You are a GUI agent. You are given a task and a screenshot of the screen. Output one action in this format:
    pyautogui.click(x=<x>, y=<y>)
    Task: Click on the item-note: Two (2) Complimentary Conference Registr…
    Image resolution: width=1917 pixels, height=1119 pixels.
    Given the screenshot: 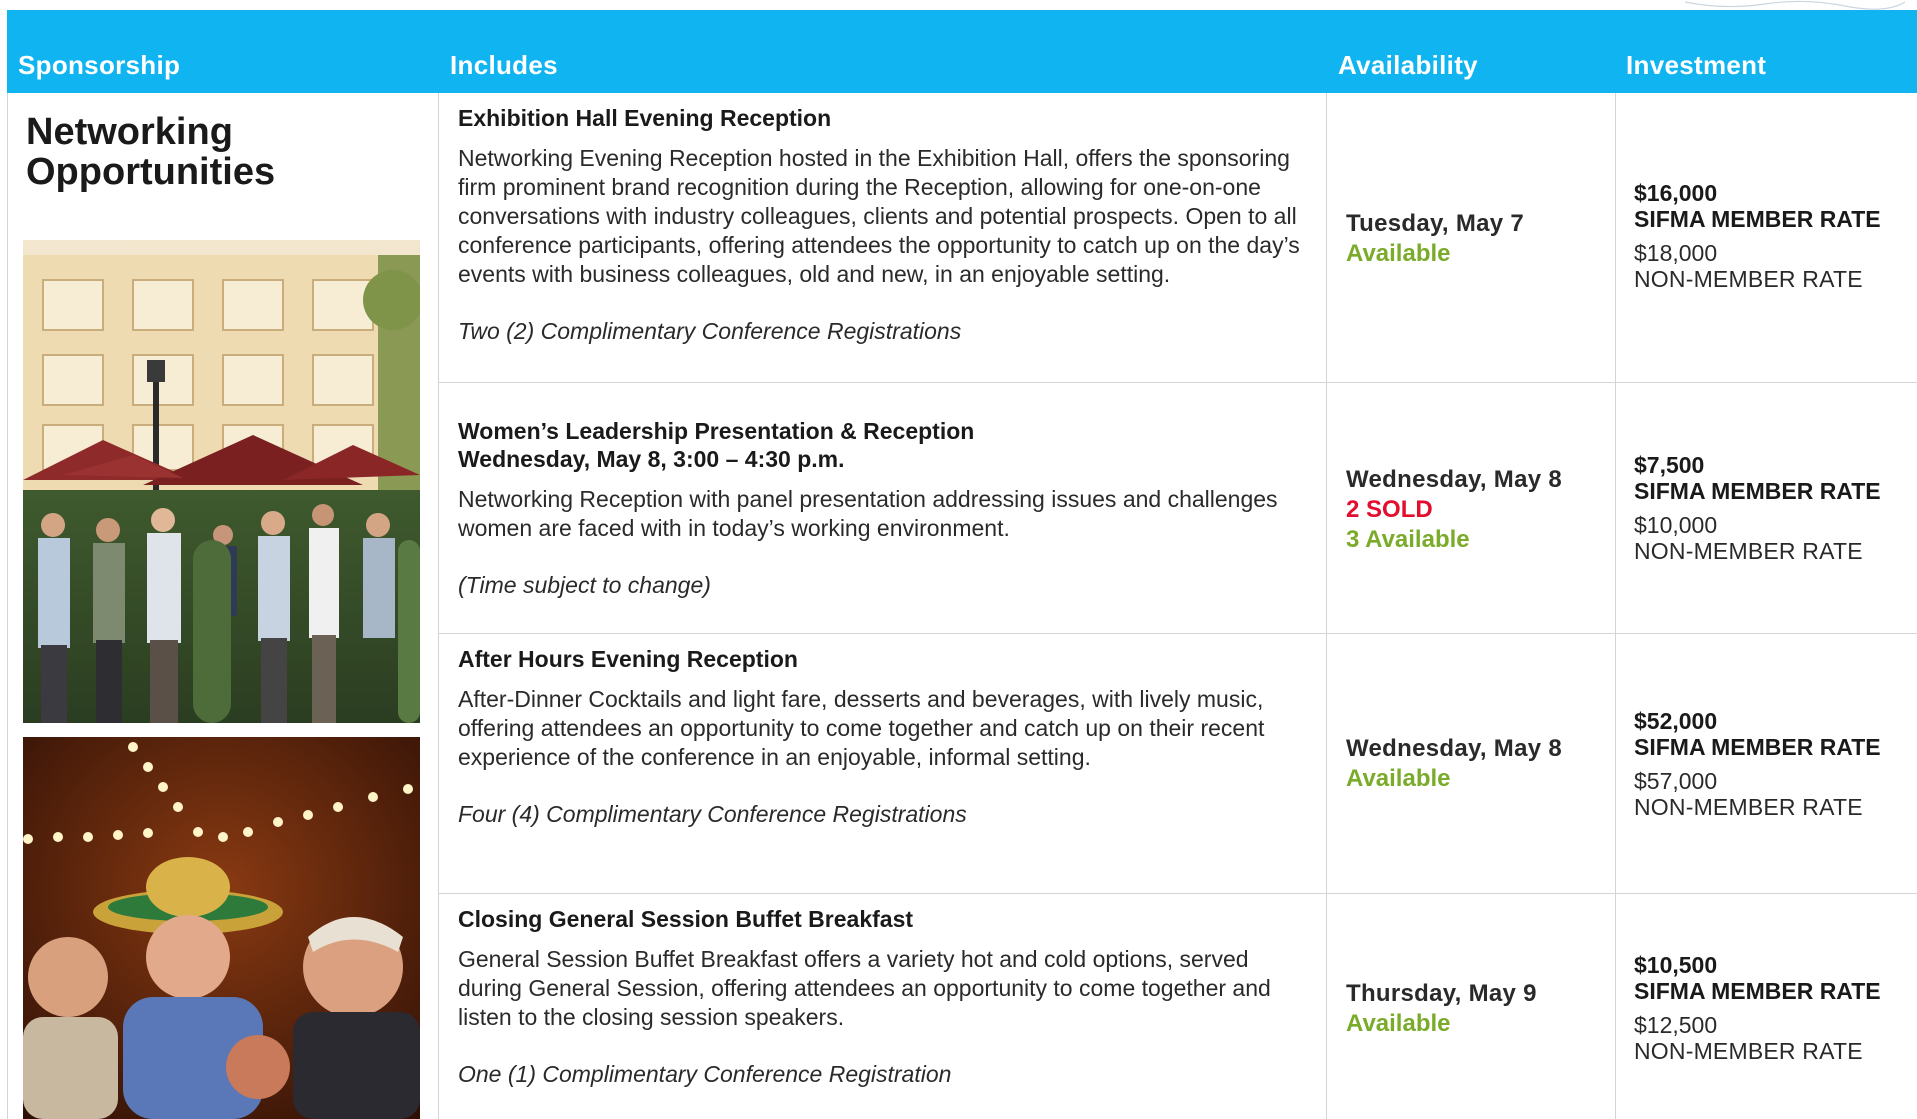 What is the action you would take?
    pyautogui.click(x=710, y=331)
    